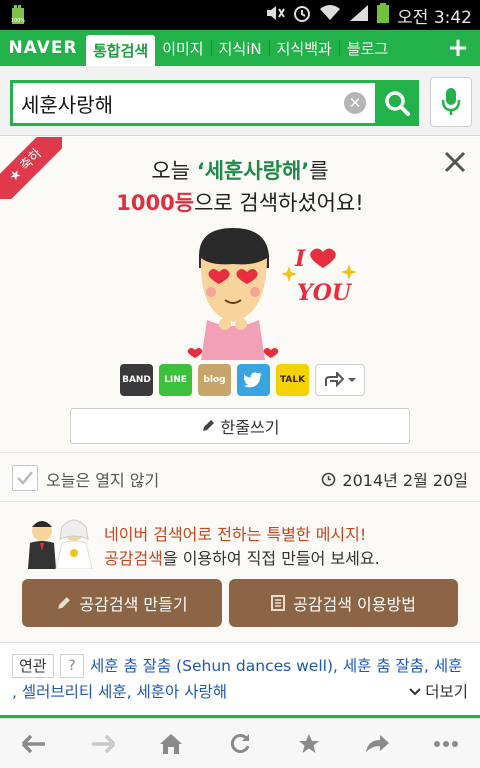  Describe the element at coordinates (102, 479) in the screenshot. I see `dont-show-today-label: 오늘은 열지 않기` at that location.